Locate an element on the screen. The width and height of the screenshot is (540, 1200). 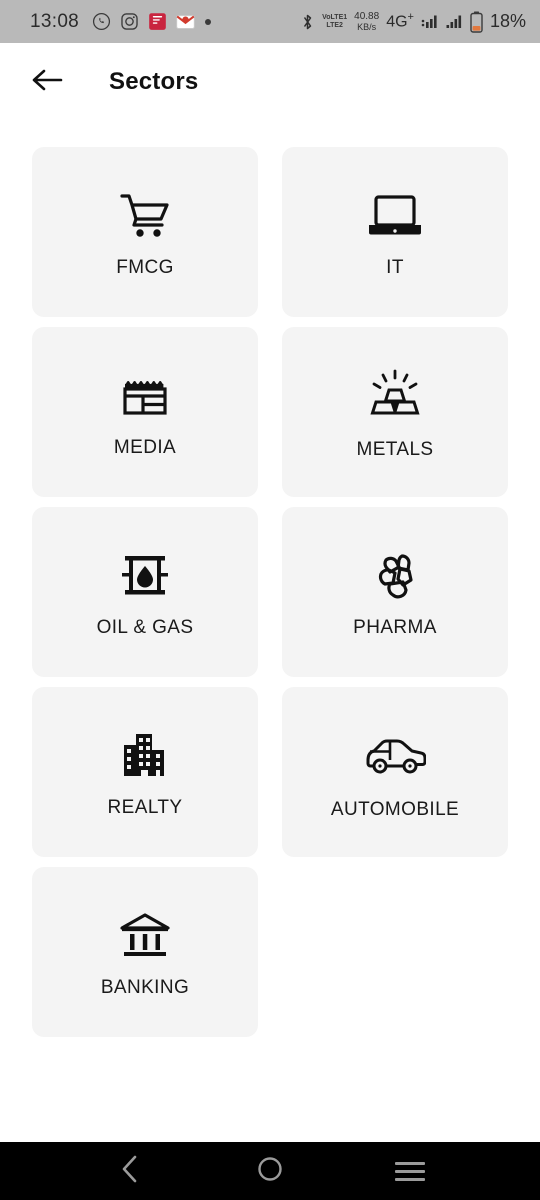
signal-bars-sim1-icon is located at coordinates (430, 22).